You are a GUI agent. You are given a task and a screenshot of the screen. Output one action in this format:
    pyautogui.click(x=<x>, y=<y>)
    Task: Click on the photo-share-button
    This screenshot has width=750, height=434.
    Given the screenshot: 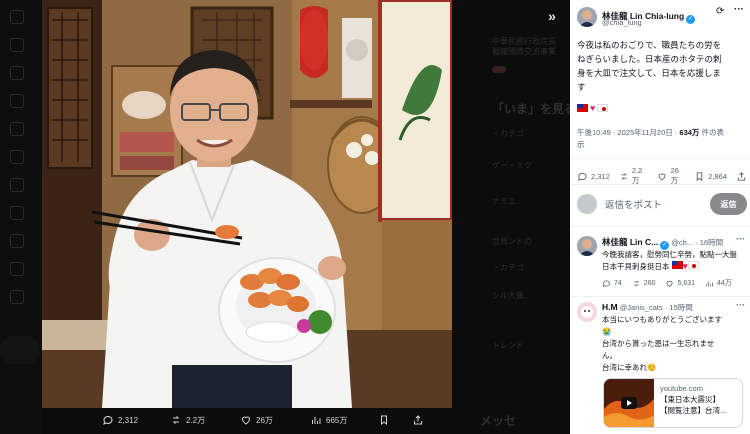 What is the action you would take?
    pyautogui.click(x=418, y=420)
    